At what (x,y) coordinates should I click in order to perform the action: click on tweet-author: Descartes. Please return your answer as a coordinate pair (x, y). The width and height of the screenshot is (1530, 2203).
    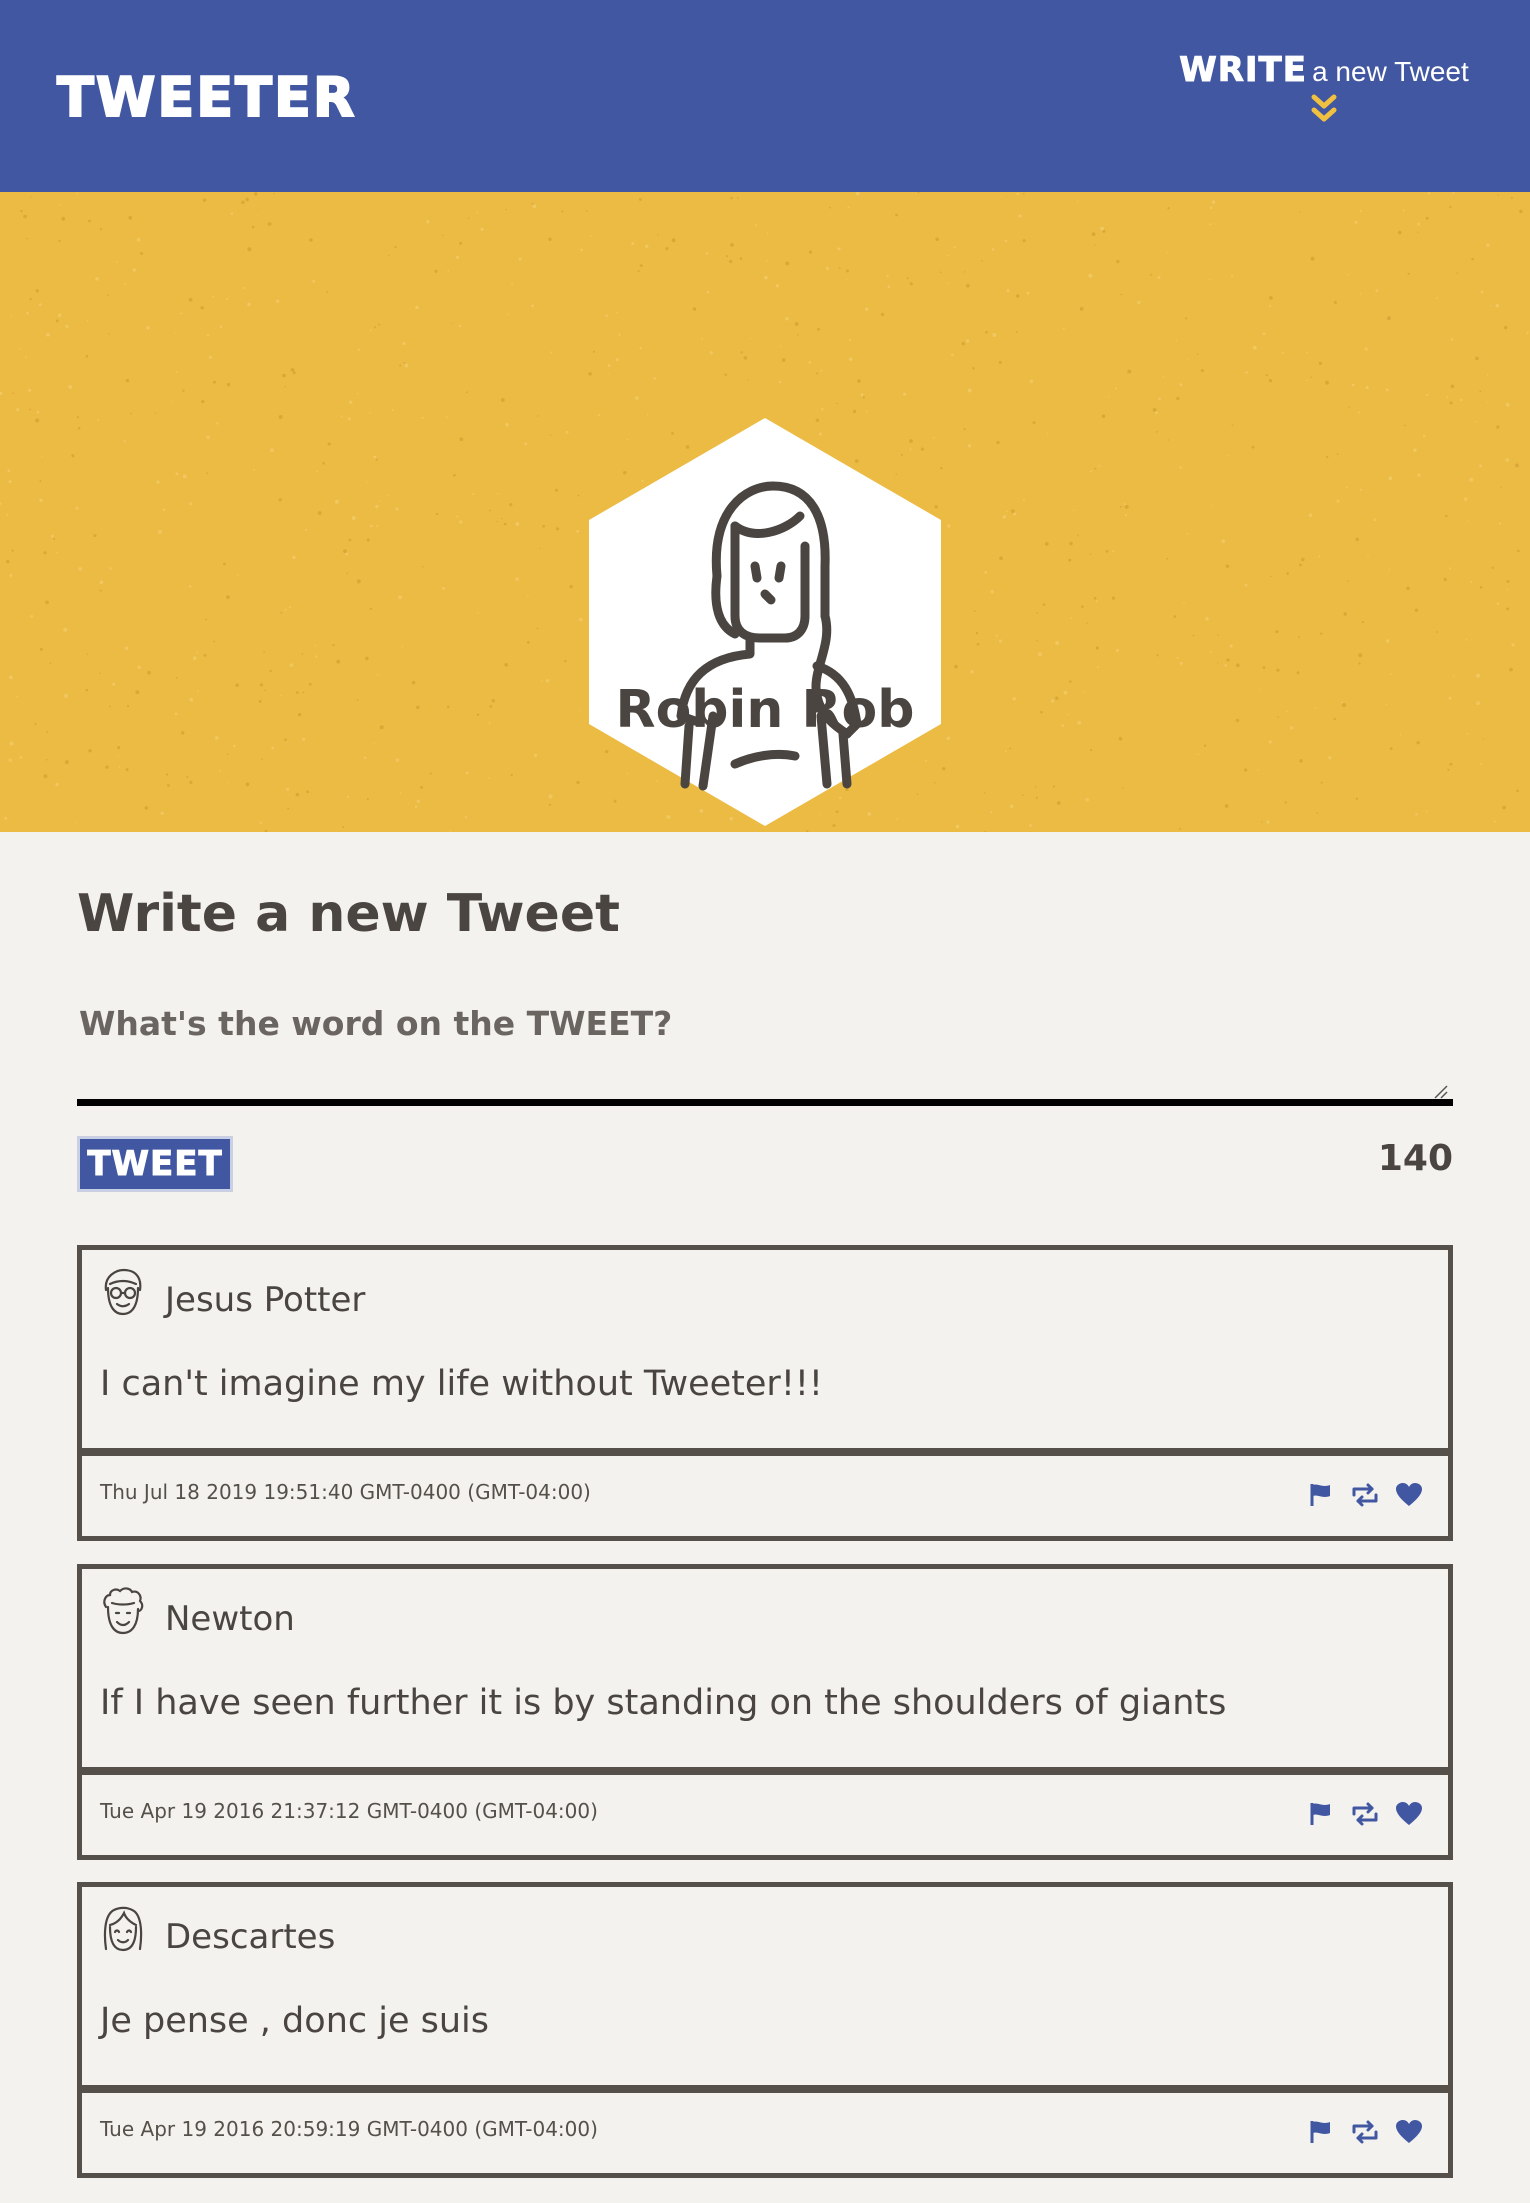
    Looking at the image, I should click on (250, 1937).